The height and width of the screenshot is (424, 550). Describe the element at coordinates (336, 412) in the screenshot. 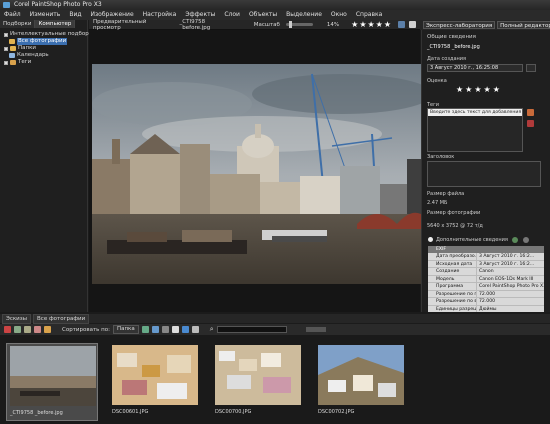

I see `thumbnail-caption: DSC00702.JPG` at that location.